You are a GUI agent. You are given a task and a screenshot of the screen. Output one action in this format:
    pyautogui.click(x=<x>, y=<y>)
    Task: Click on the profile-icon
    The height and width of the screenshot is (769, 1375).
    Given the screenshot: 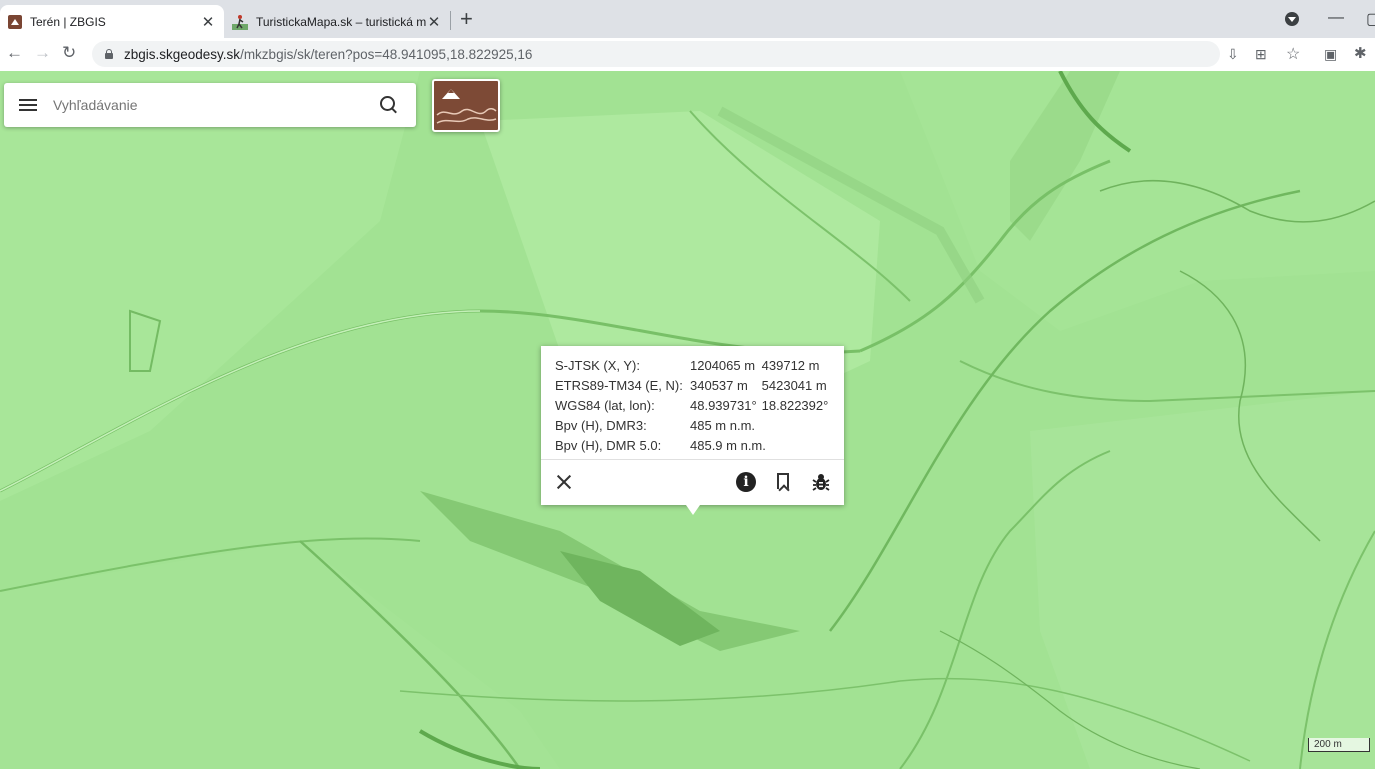 What is the action you would take?
    pyautogui.click(x=1292, y=19)
    